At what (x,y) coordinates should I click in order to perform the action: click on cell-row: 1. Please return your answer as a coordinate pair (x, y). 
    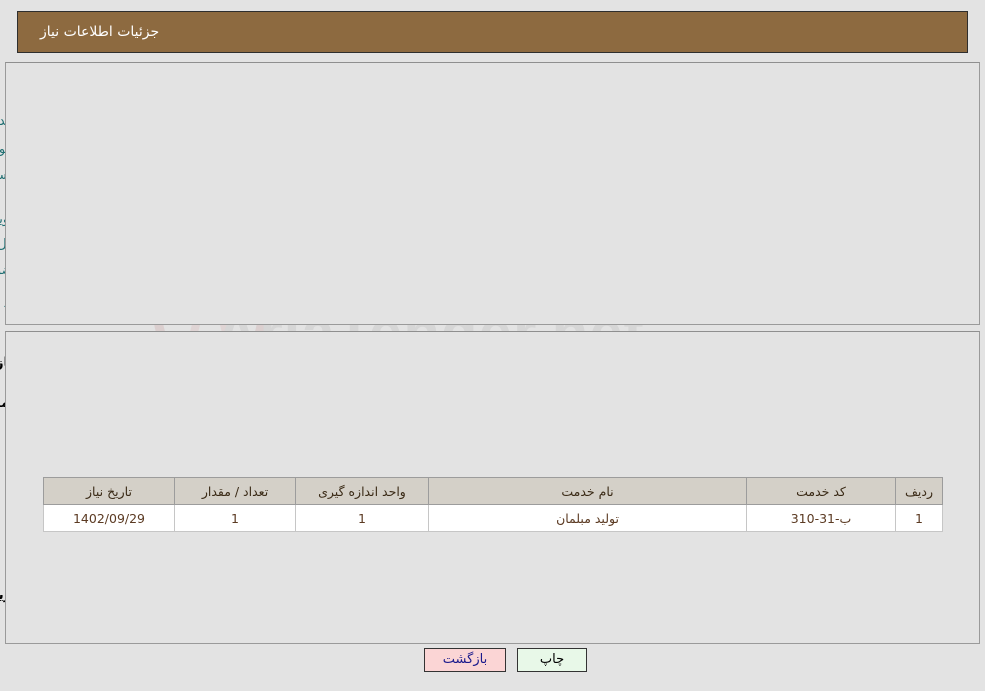
    Looking at the image, I should click on (919, 518).